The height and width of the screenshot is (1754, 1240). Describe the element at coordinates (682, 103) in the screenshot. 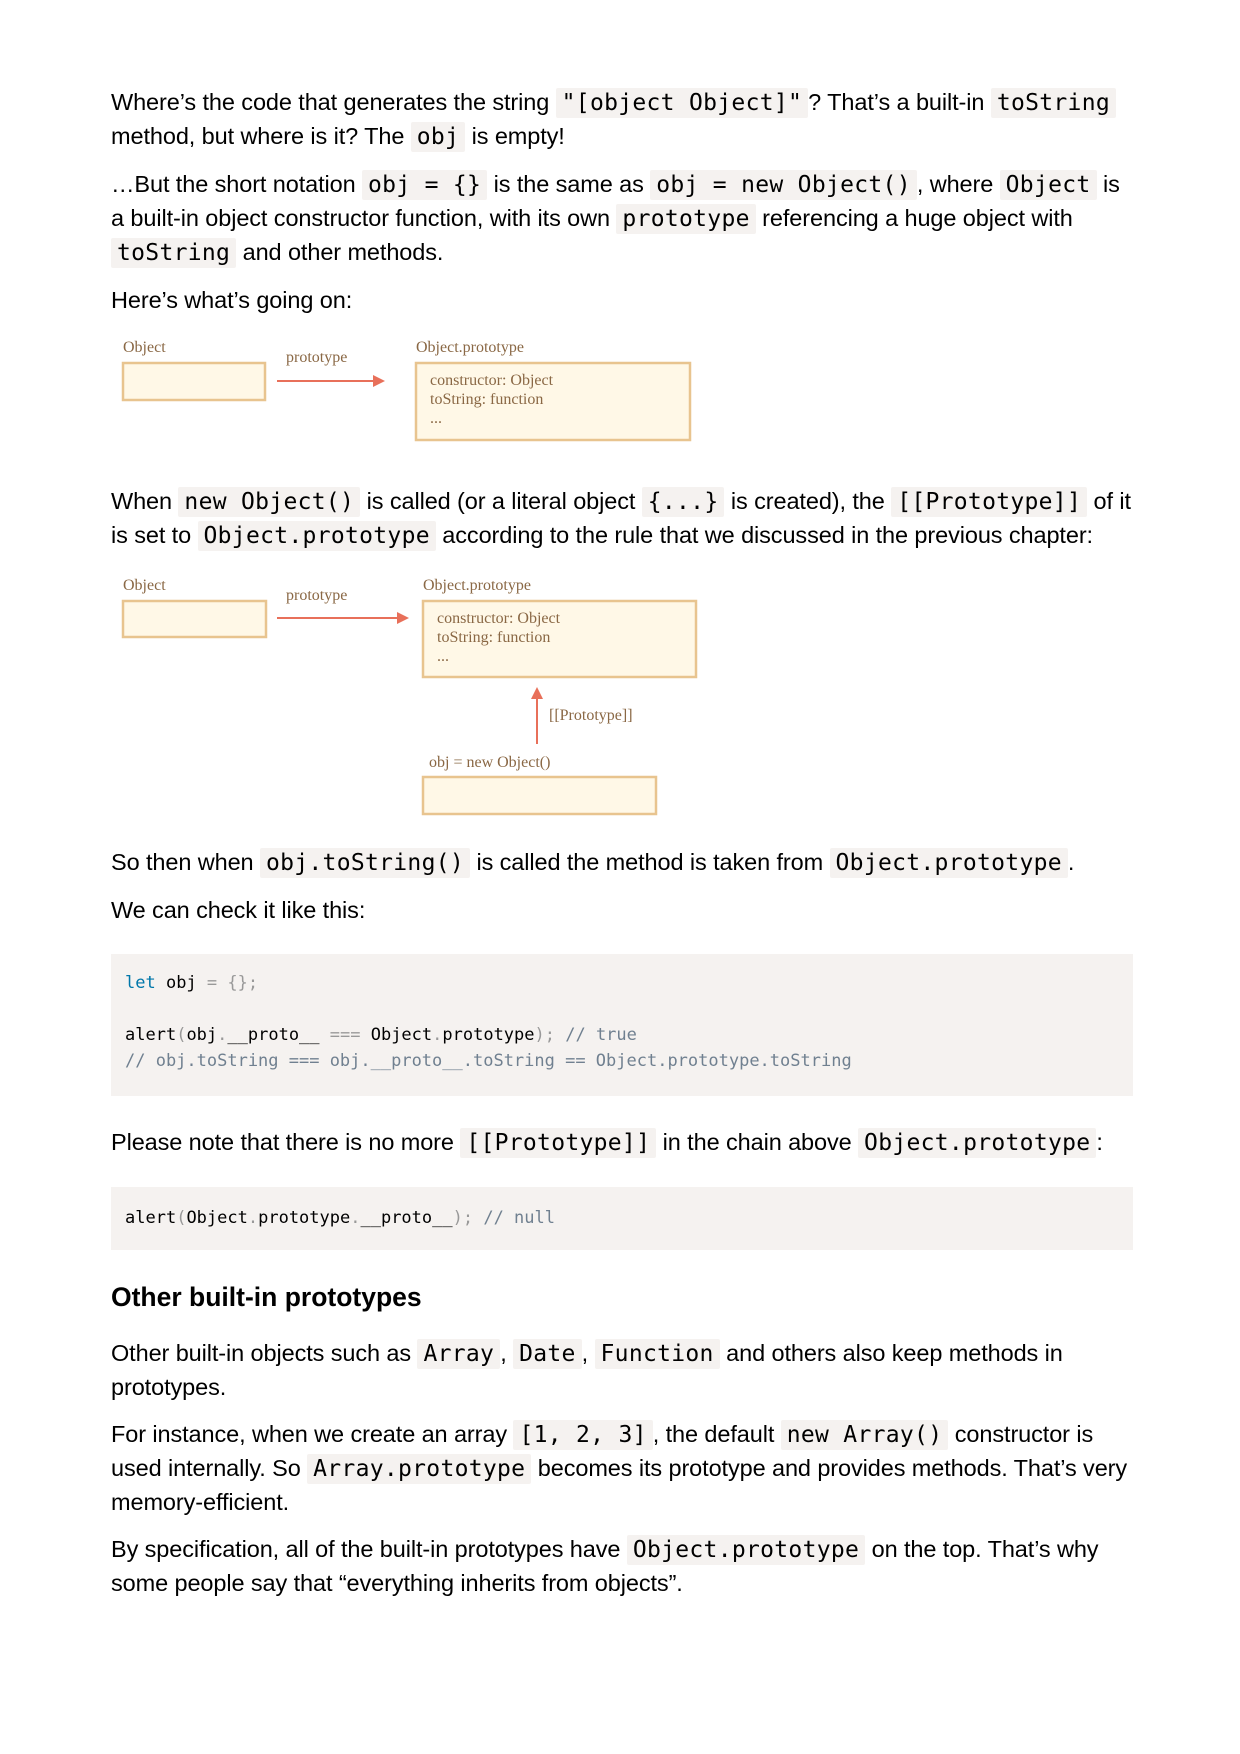

I see `inline-code: "[object Object]"` at that location.